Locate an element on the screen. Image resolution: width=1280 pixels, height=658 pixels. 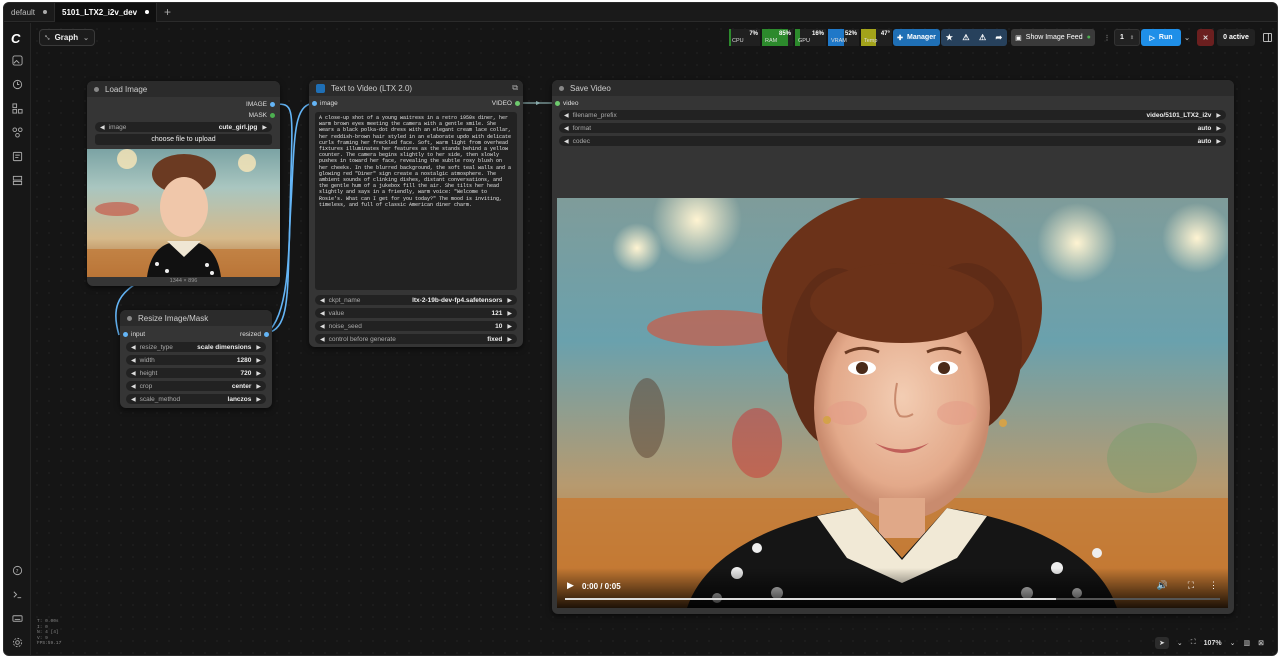
image-combo-widget: ◀ image cute_girl.jpg ▶ is located at coordinates (183, 127).